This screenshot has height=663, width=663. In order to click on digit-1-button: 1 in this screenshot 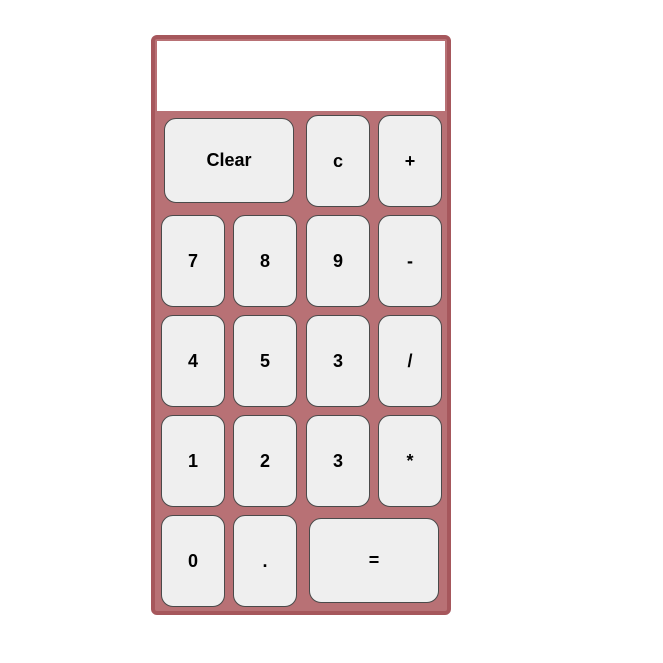, I will do `click(193, 461)`.